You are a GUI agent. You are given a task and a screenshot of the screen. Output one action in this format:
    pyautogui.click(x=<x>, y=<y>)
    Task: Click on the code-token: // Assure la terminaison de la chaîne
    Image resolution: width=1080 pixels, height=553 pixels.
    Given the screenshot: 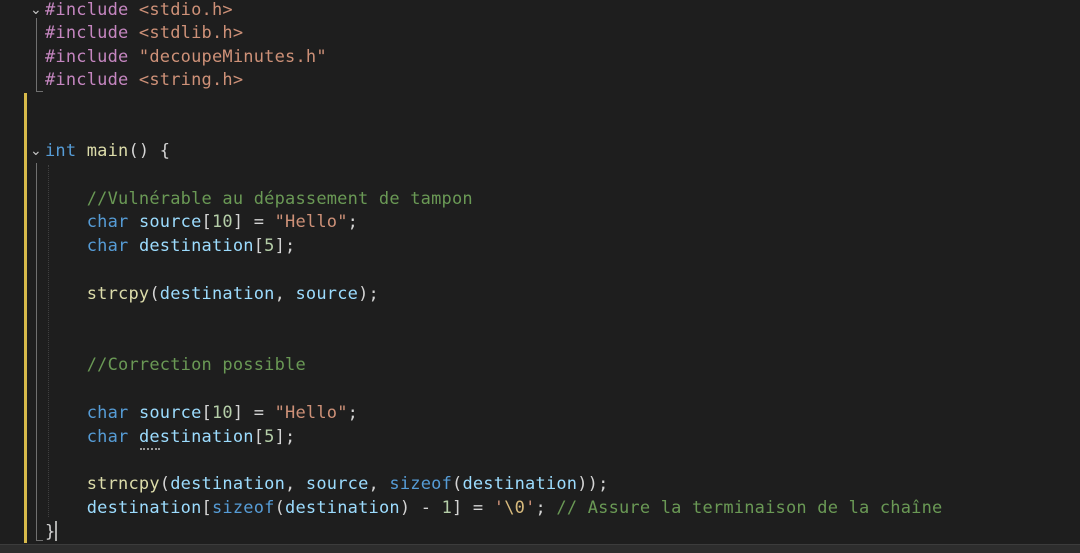 What is the action you would take?
    pyautogui.click(x=749, y=508)
    